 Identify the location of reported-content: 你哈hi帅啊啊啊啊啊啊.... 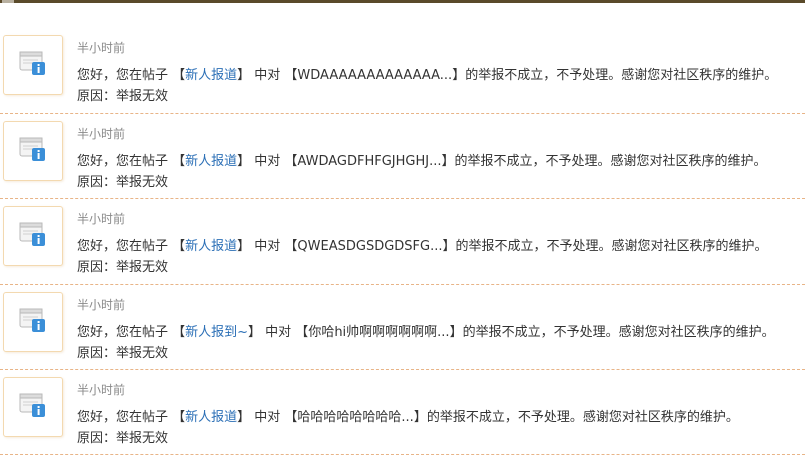
(379, 332).